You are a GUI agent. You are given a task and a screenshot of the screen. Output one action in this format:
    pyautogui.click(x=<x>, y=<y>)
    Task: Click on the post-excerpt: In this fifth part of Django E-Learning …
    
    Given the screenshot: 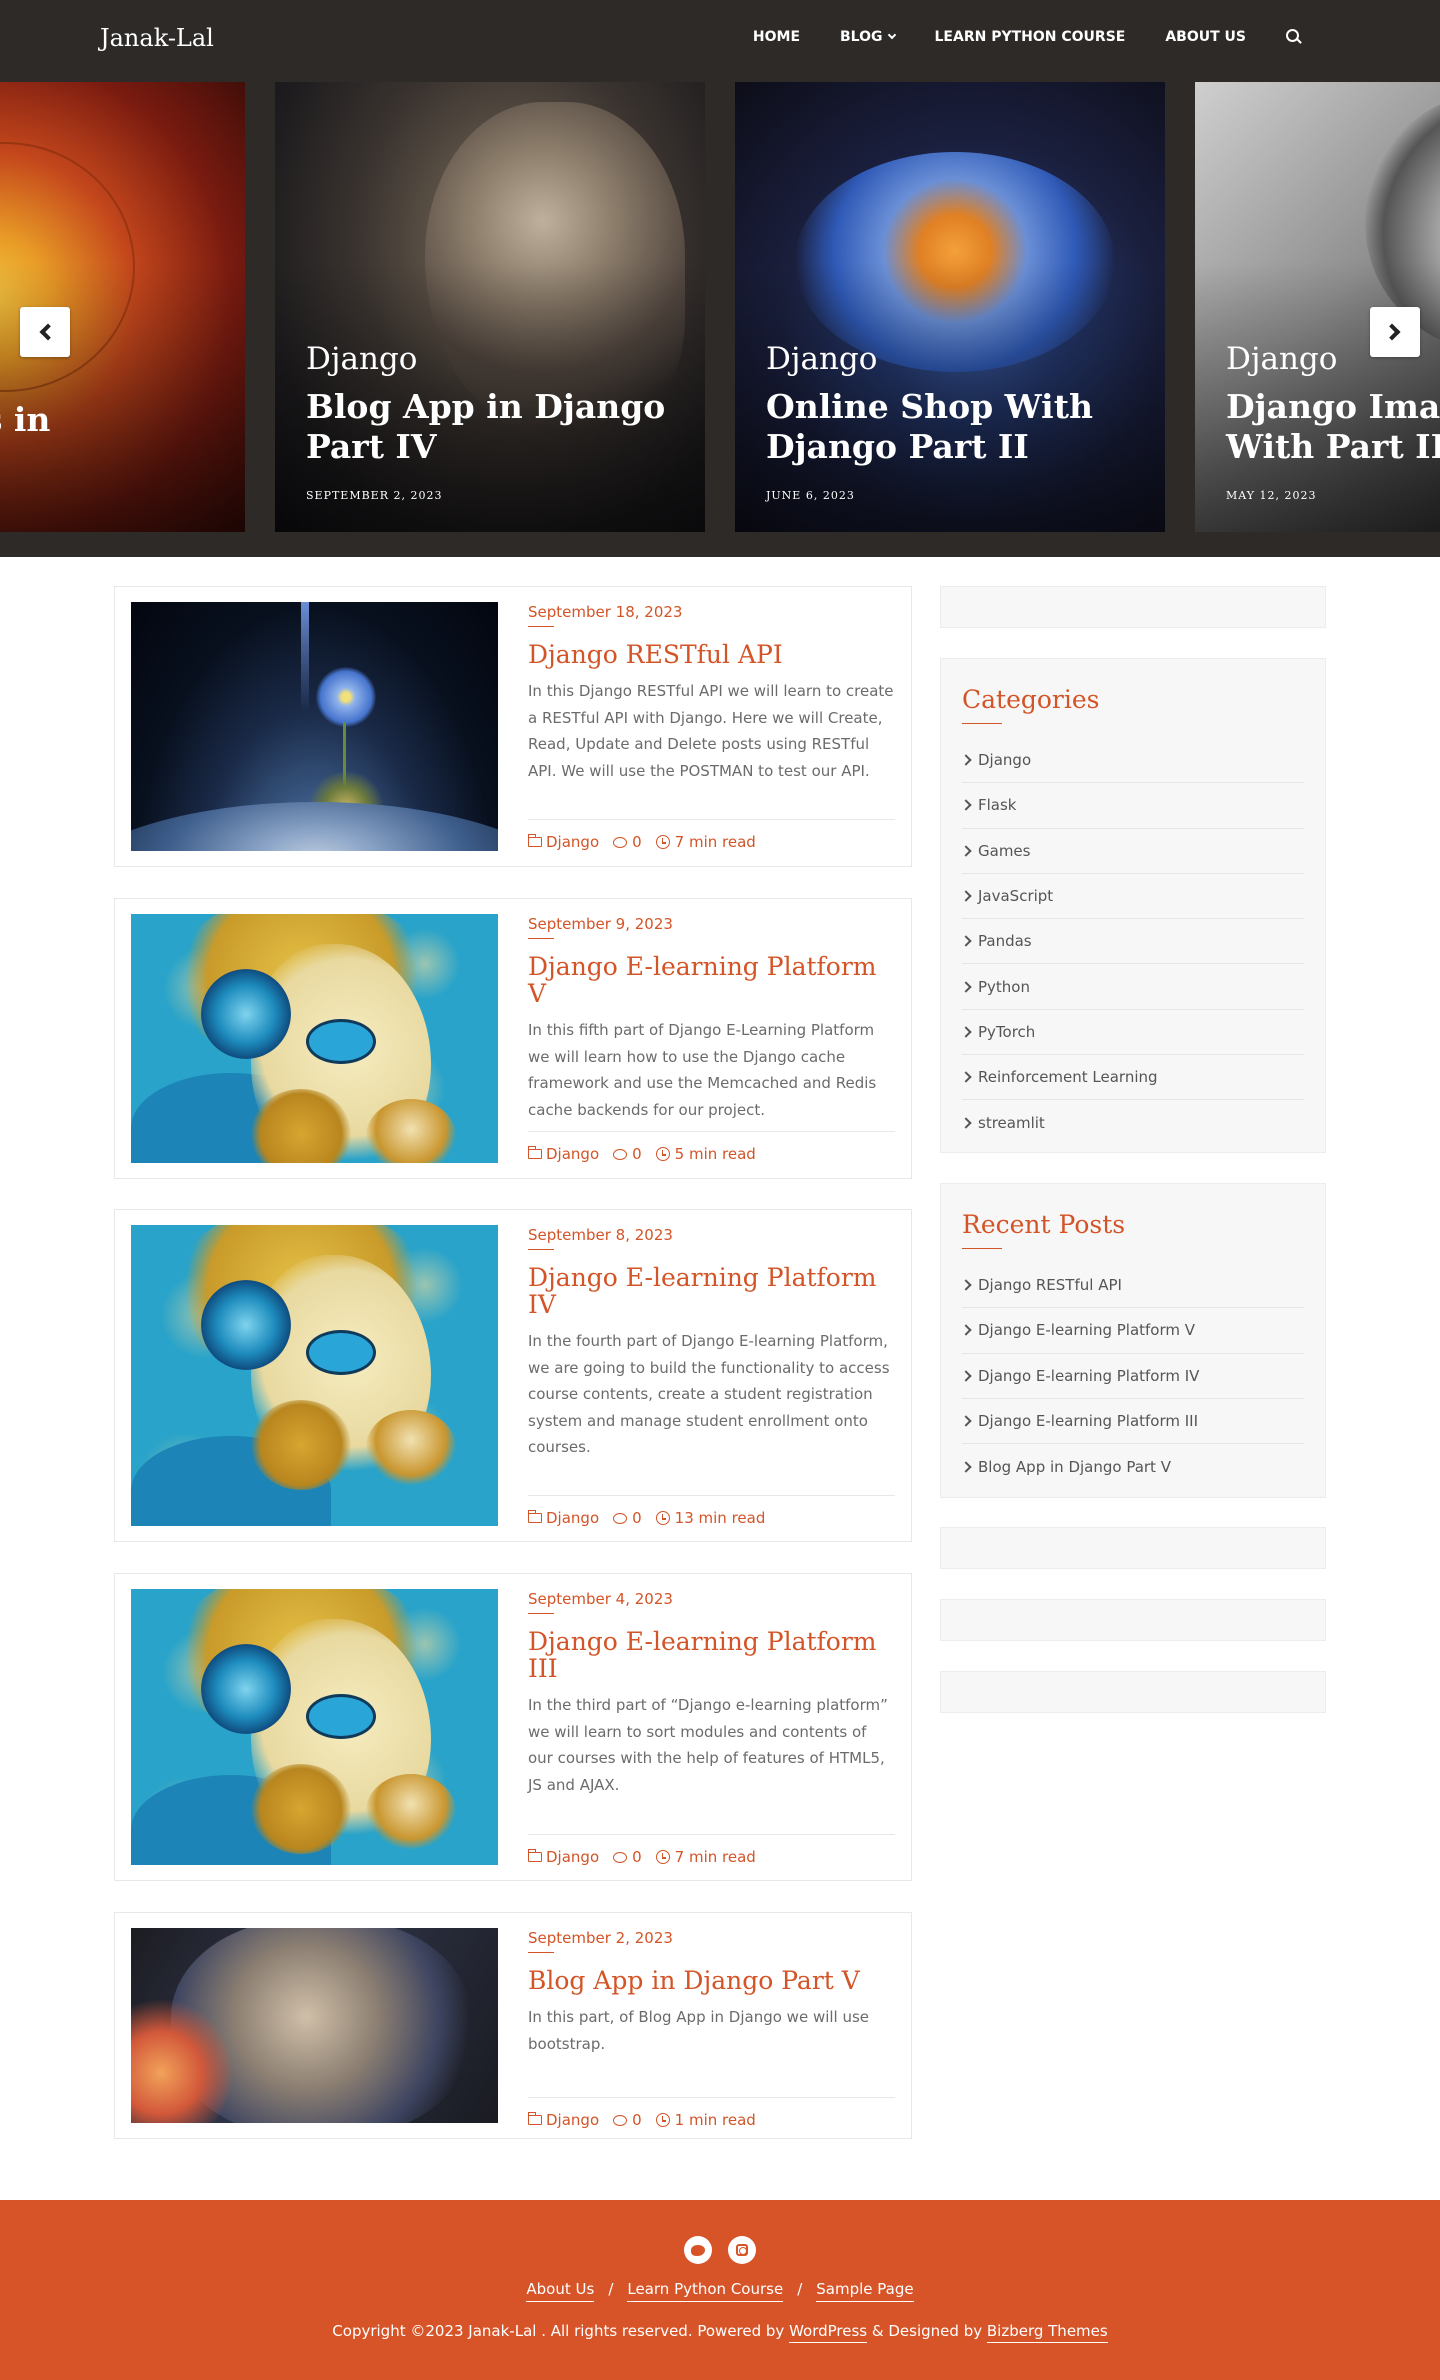 What is the action you would take?
    pyautogui.click(x=702, y=1070)
    